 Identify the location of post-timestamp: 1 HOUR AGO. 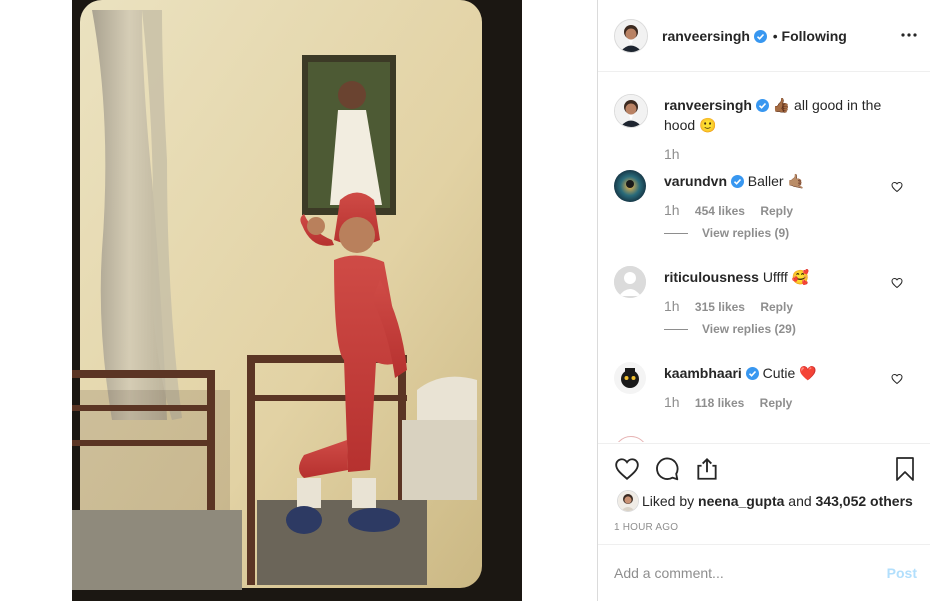
(646, 527).